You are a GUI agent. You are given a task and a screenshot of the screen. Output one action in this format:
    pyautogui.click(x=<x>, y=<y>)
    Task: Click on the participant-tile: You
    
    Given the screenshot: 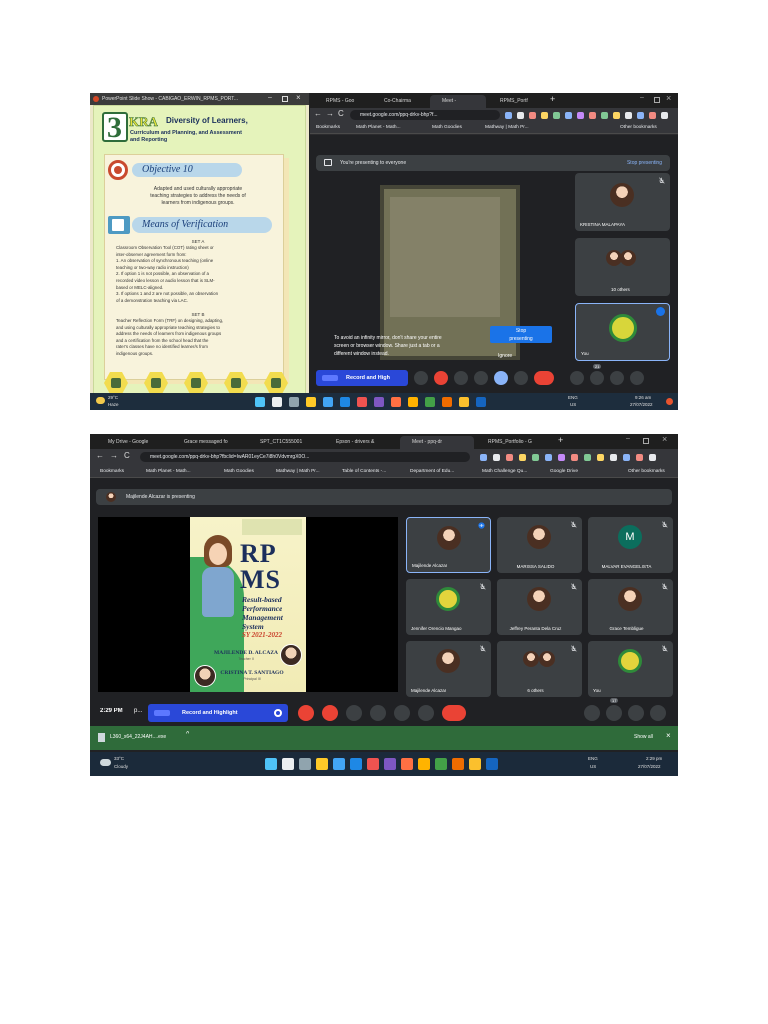 What is the action you would take?
    pyautogui.click(x=630, y=669)
    